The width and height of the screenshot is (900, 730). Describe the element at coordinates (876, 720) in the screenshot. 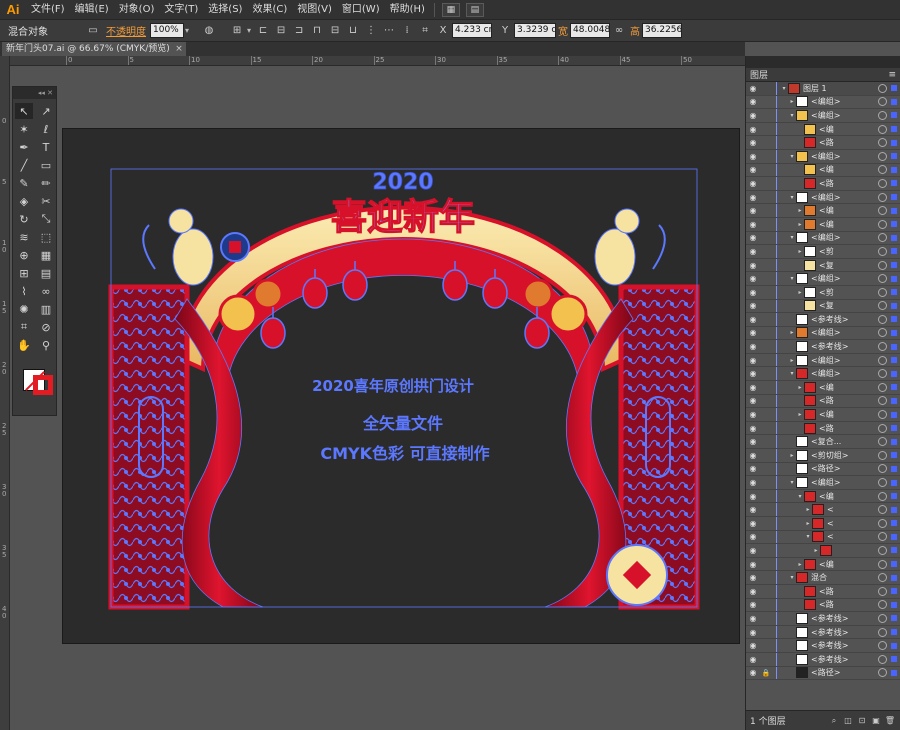

I see `new-layer-icon: ▣` at that location.